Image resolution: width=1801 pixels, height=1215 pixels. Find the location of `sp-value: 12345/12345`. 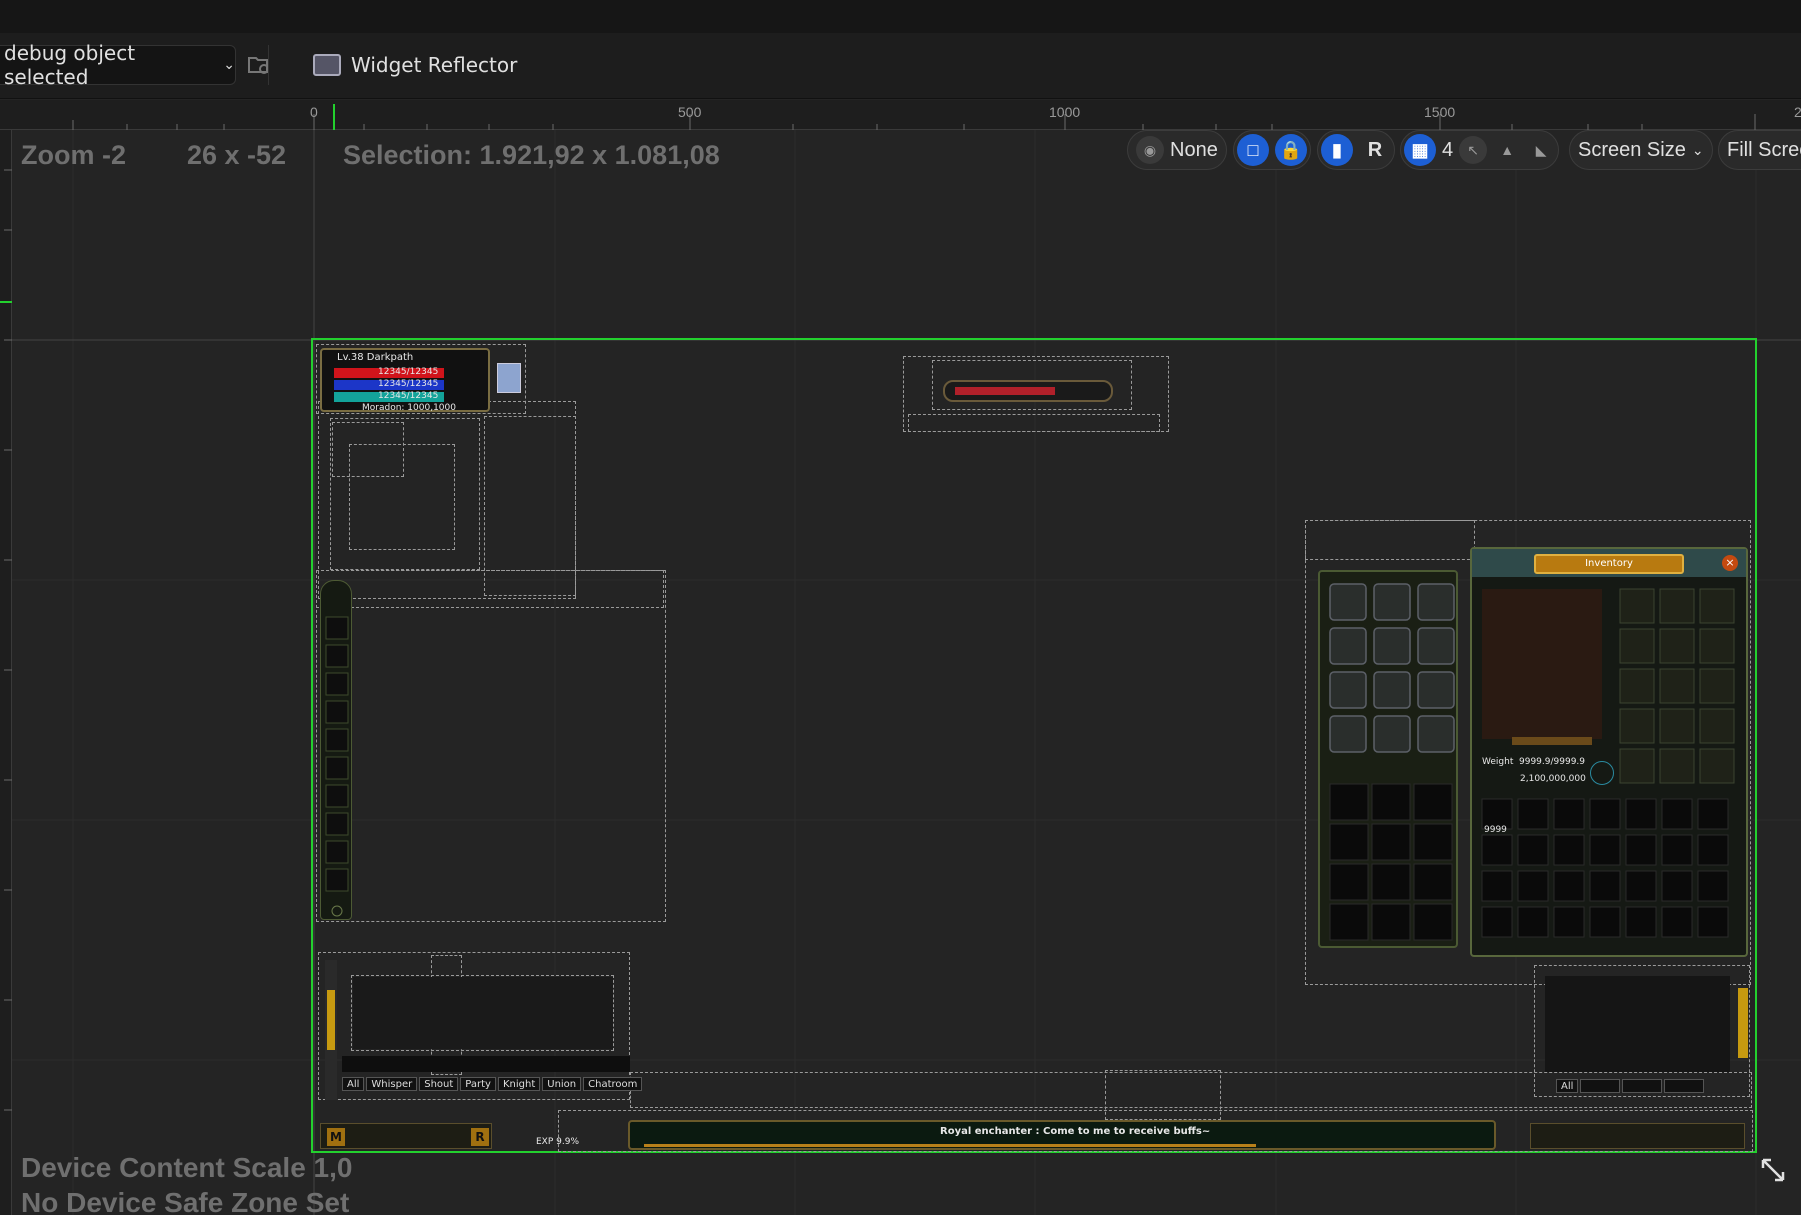

sp-value: 12345/12345 is located at coordinates (408, 396).